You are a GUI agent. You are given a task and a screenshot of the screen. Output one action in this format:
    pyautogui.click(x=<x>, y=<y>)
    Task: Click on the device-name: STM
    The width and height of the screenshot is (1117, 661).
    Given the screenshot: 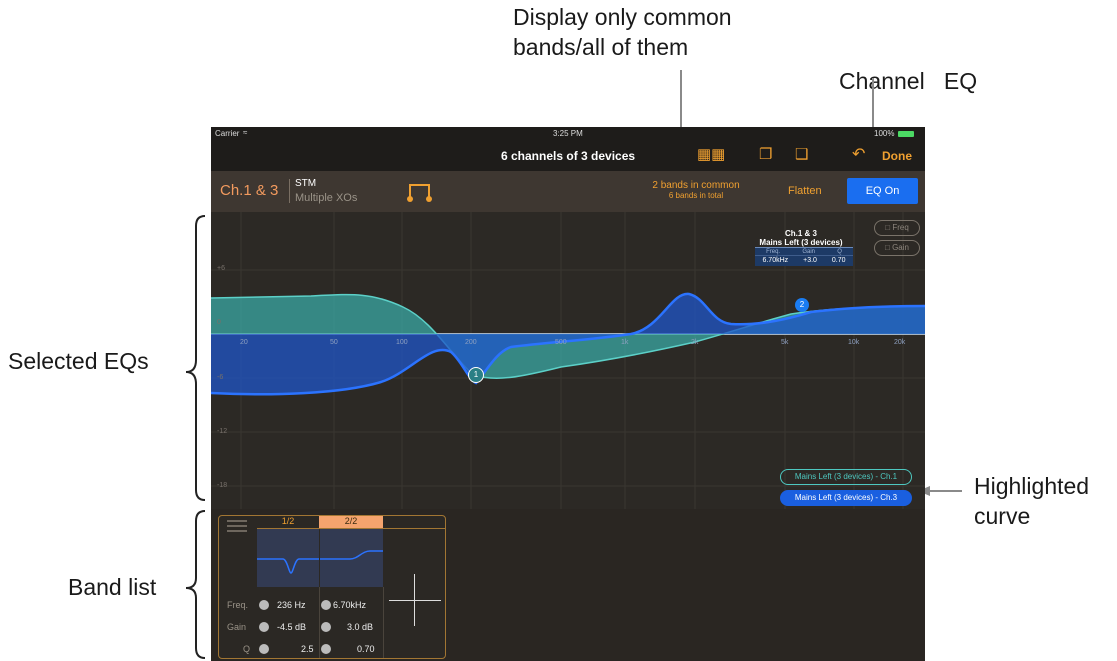 What is the action you would take?
    pyautogui.click(x=306, y=183)
    